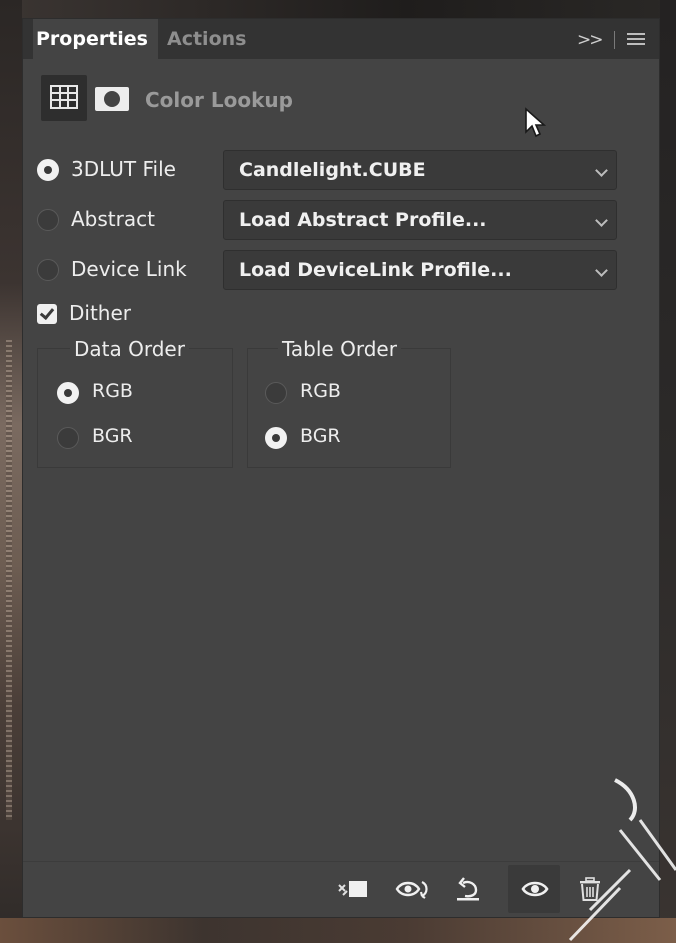 Image resolution: width=676 pixels, height=943 pixels. I want to click on mask-icon, so click(112, 99).